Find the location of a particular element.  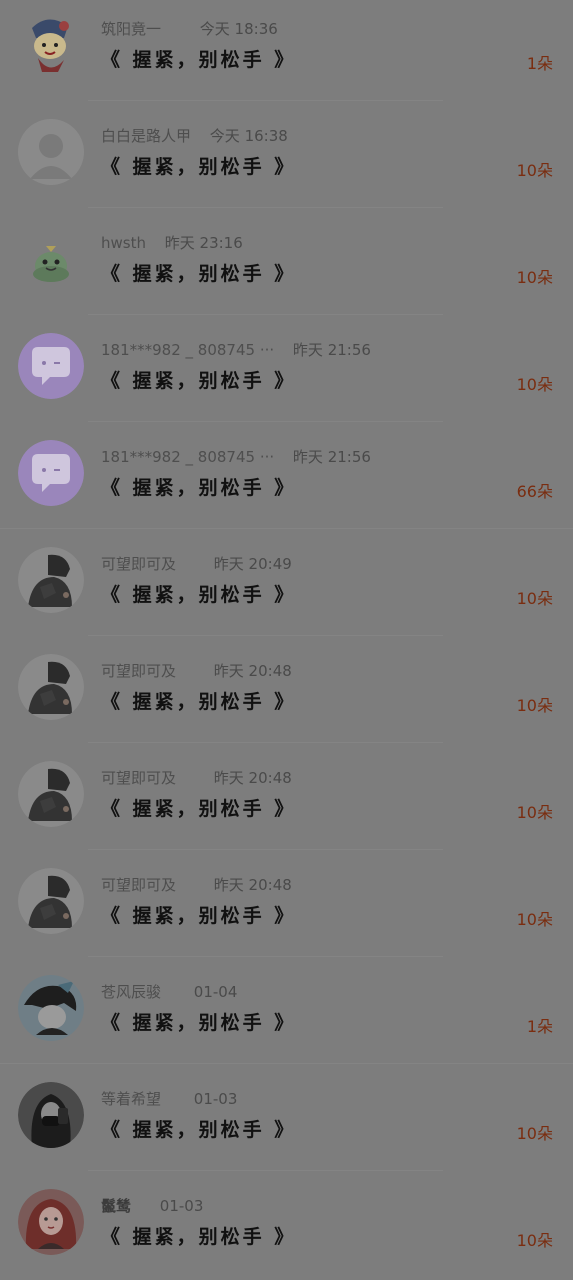

sender-name: hwsth is located at coordinates (123, 243).